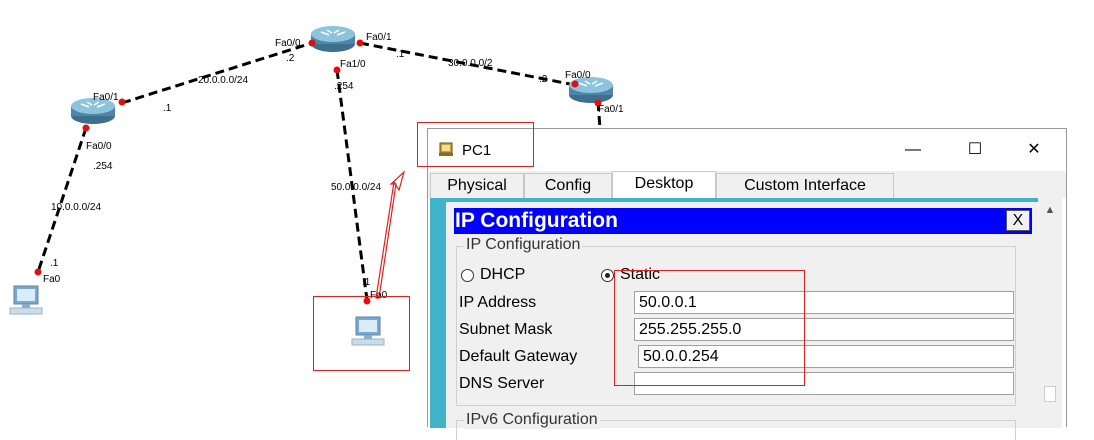 The width and height of the screenshot is (1094, 440). Describe the element at coordinates (217, 73) in the screenshot. I see `link-20-network` at that location.